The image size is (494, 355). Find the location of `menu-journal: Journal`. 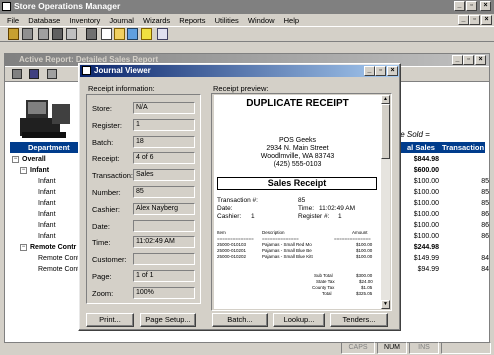

menu-journal: Journal is located at coordinates (121, 20).